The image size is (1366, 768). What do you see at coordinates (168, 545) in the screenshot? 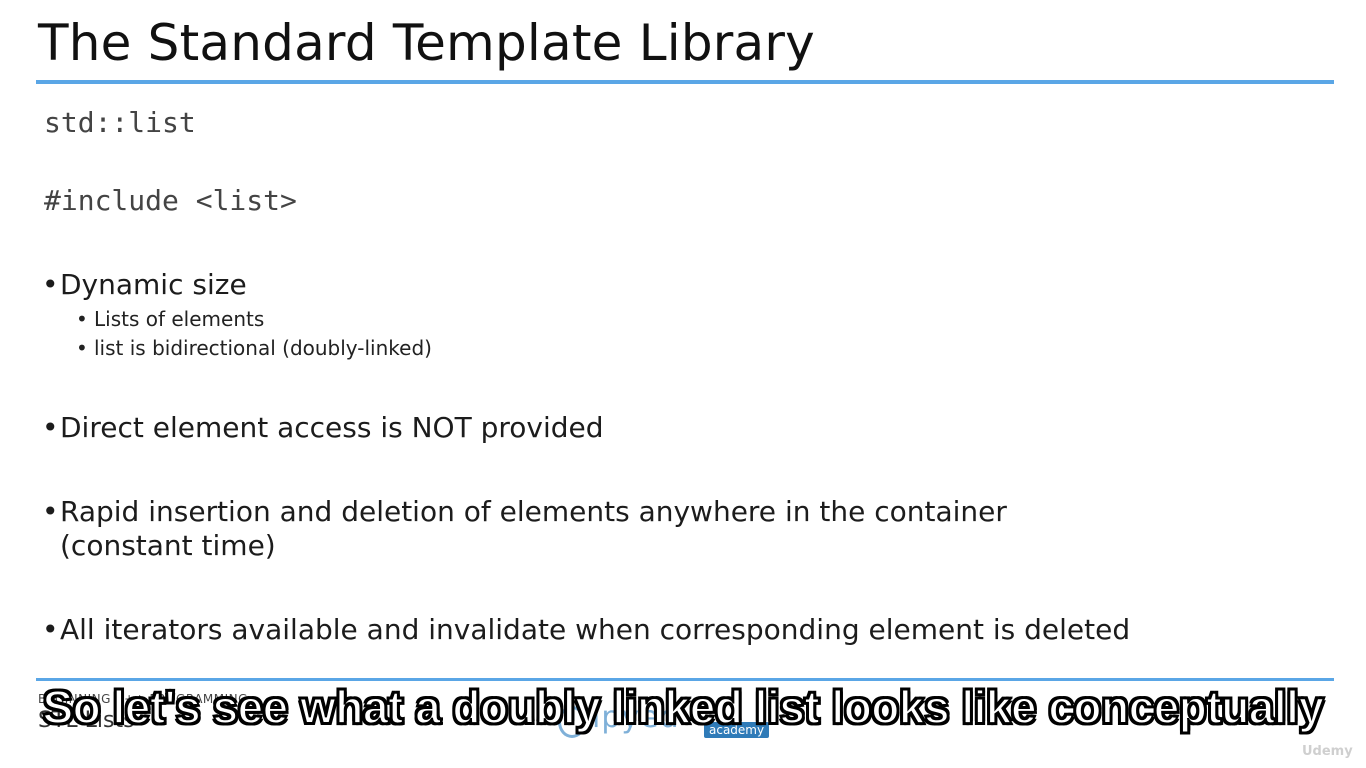
I see `bullet-continuation: (constant time)` at bounding box center [168, 545].